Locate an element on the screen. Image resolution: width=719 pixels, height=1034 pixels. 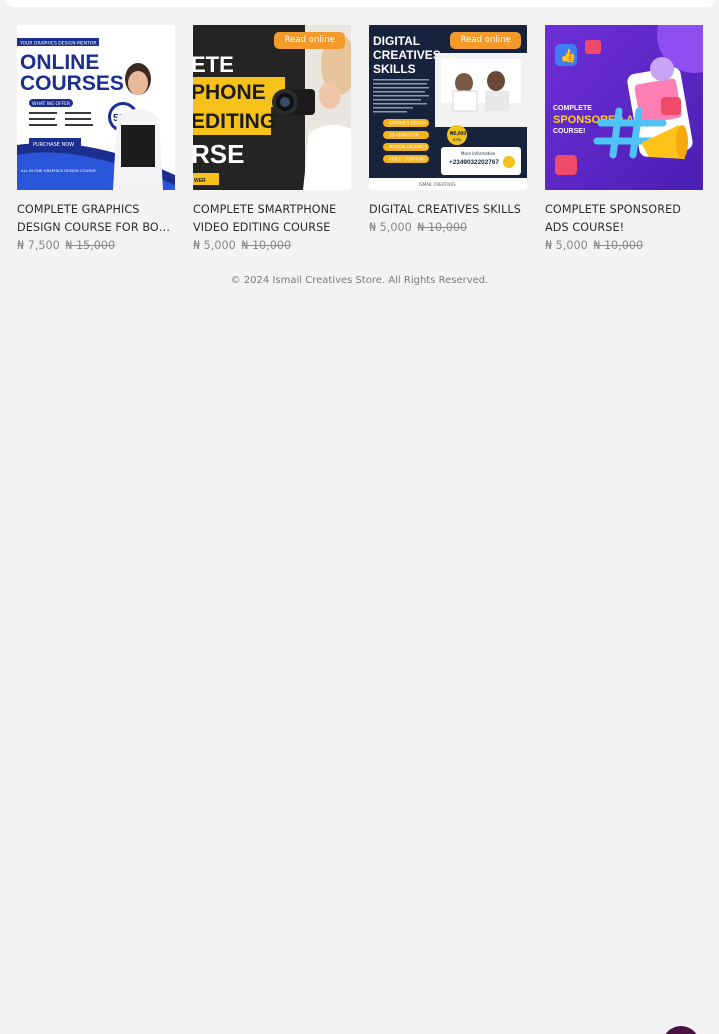
svg-text: MOTION GRAPHICS is located at coordinates (408, 147).